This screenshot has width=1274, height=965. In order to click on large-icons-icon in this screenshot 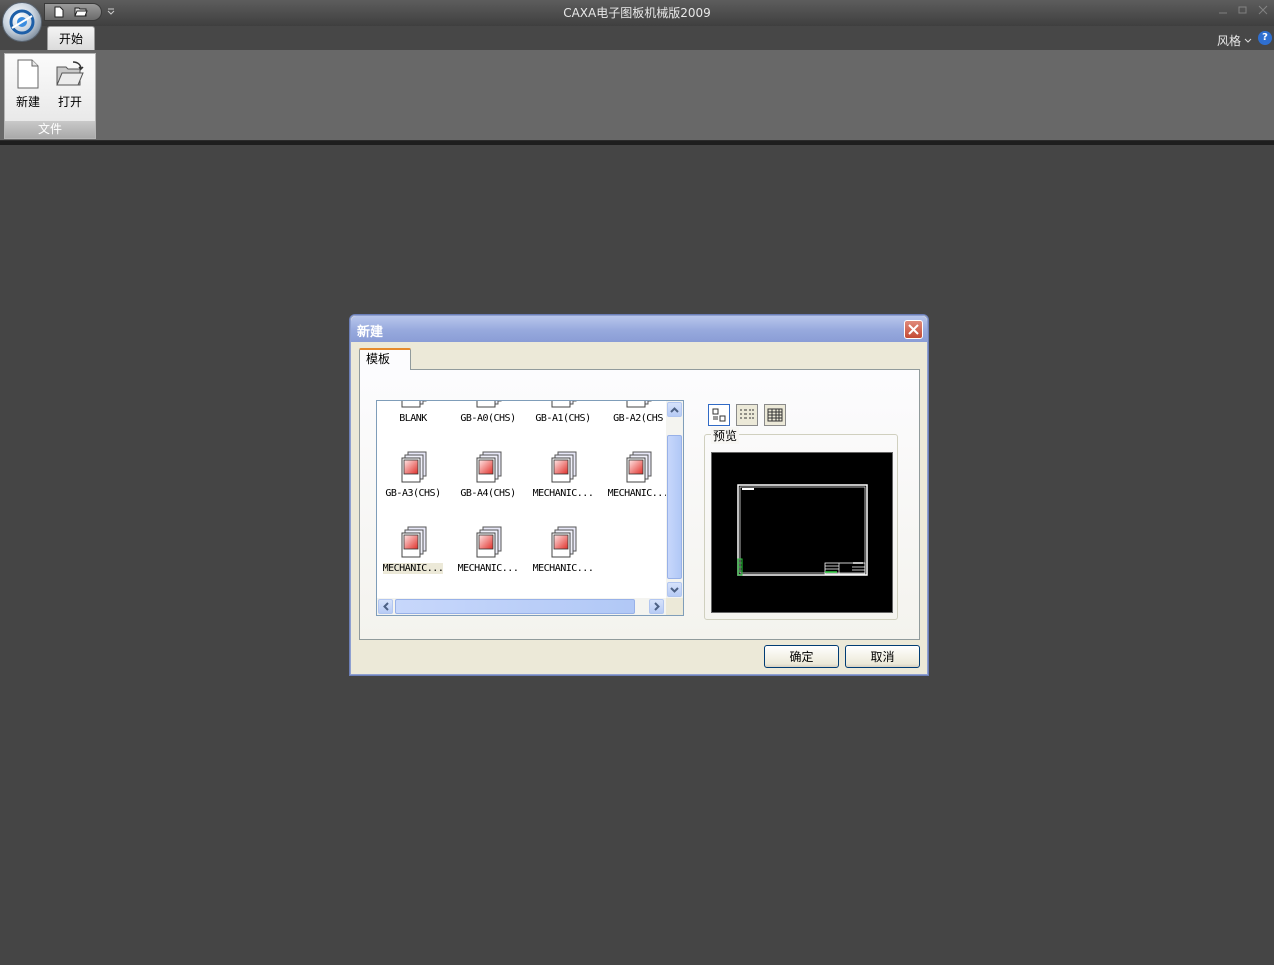, I will do `click(719, 415)`.